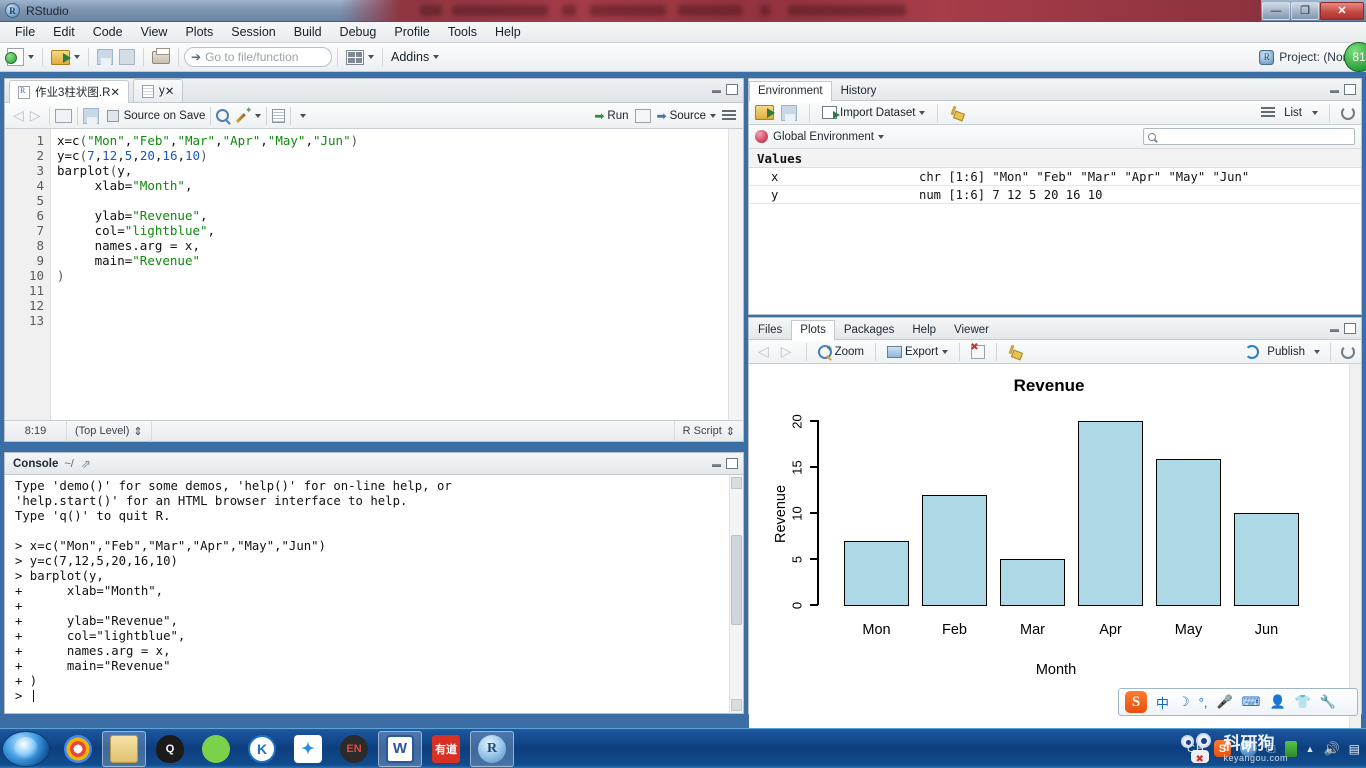 The height and width of the screenshot is (768, 1366). What do you see at coordinates (216, 749) in the screenshot?
I see `taskbar-item-wechat` at bounding box center [216, 749].